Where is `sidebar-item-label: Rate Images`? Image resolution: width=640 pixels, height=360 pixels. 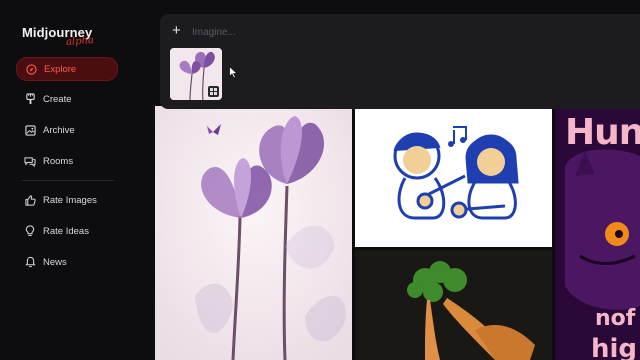 sidebar-item-label: Rate Images is located at coordinates (70, 200).